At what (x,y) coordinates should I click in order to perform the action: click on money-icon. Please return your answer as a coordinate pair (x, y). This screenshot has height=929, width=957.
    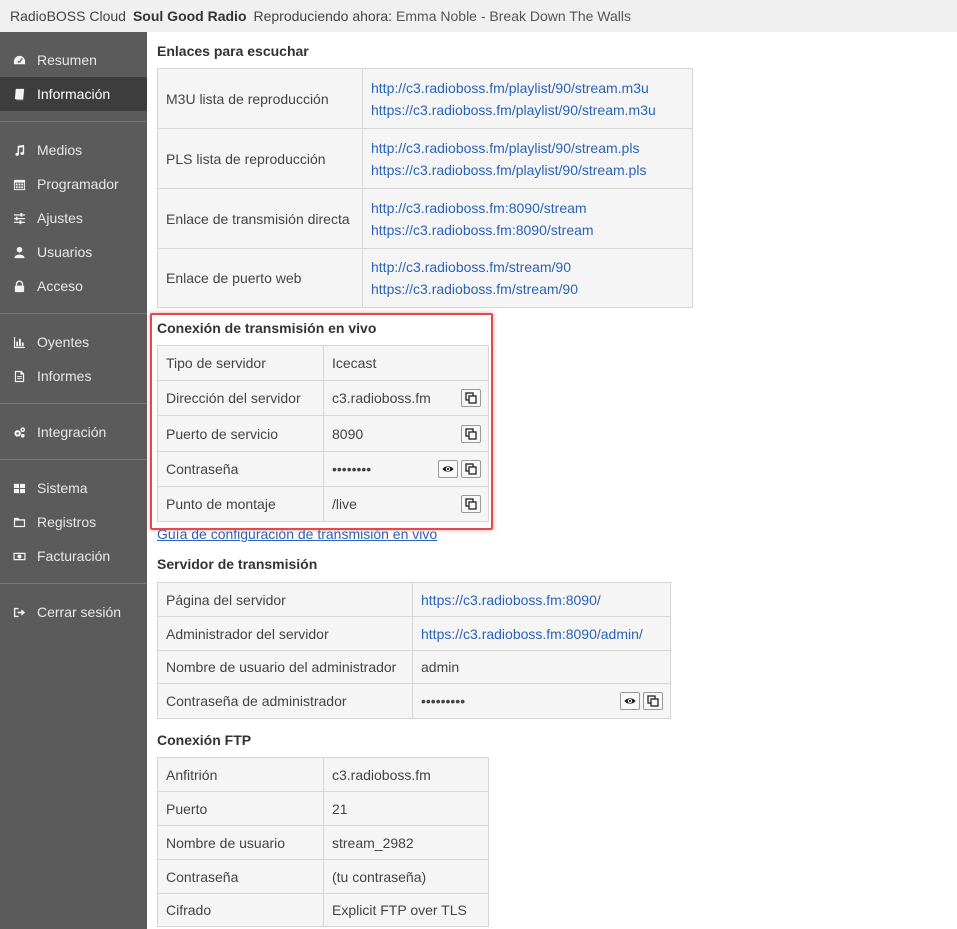
    Looking at the image, I should click on (19, 556).